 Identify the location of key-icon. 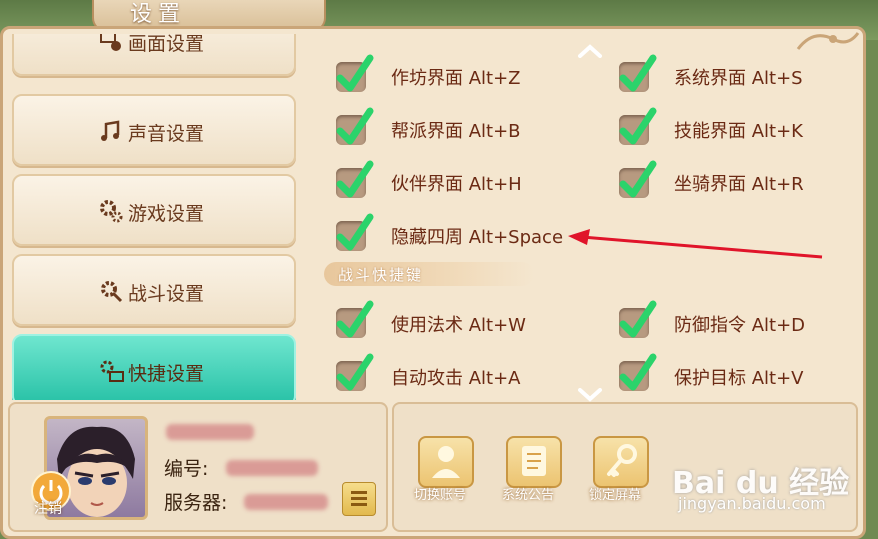
(622, 460).